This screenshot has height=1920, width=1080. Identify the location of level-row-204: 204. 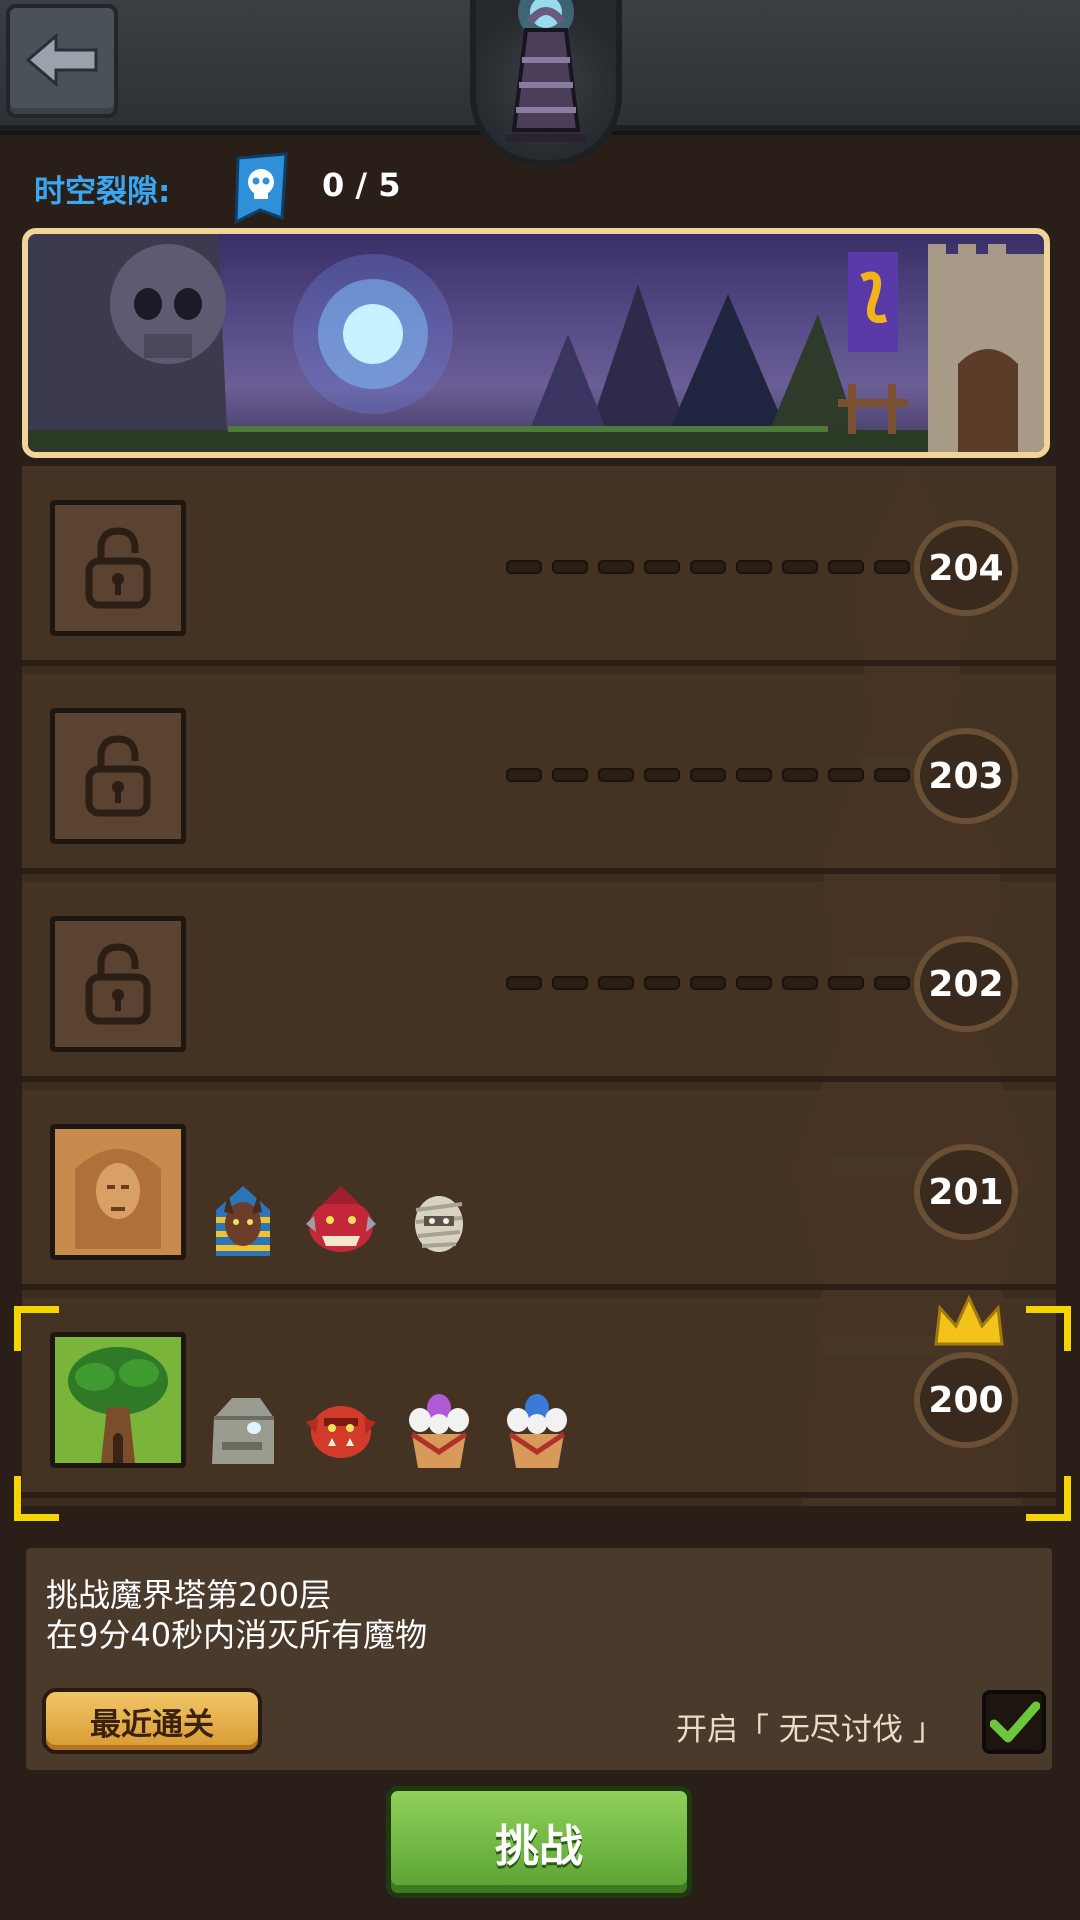
(539, 566).